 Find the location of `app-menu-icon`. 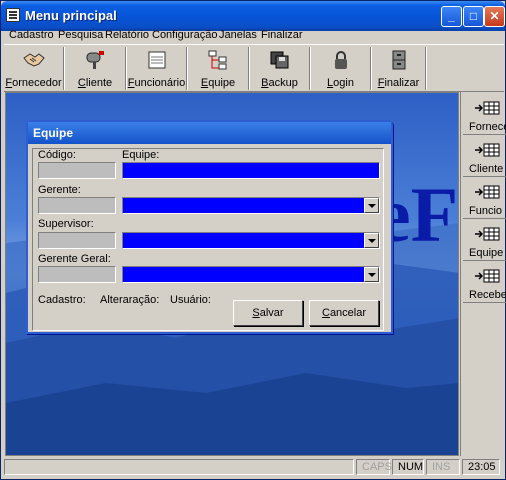

app-menu-icon is located at coordinates (13, 15).